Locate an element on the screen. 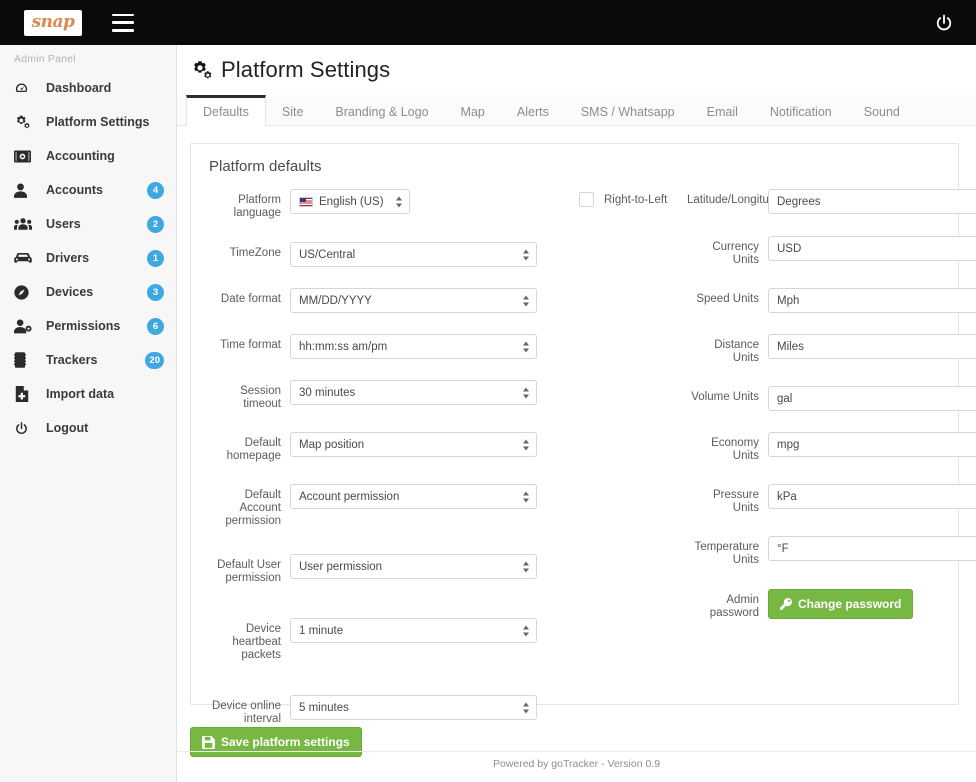  right-to-left-checkbox is located at coordinates (586, 199).